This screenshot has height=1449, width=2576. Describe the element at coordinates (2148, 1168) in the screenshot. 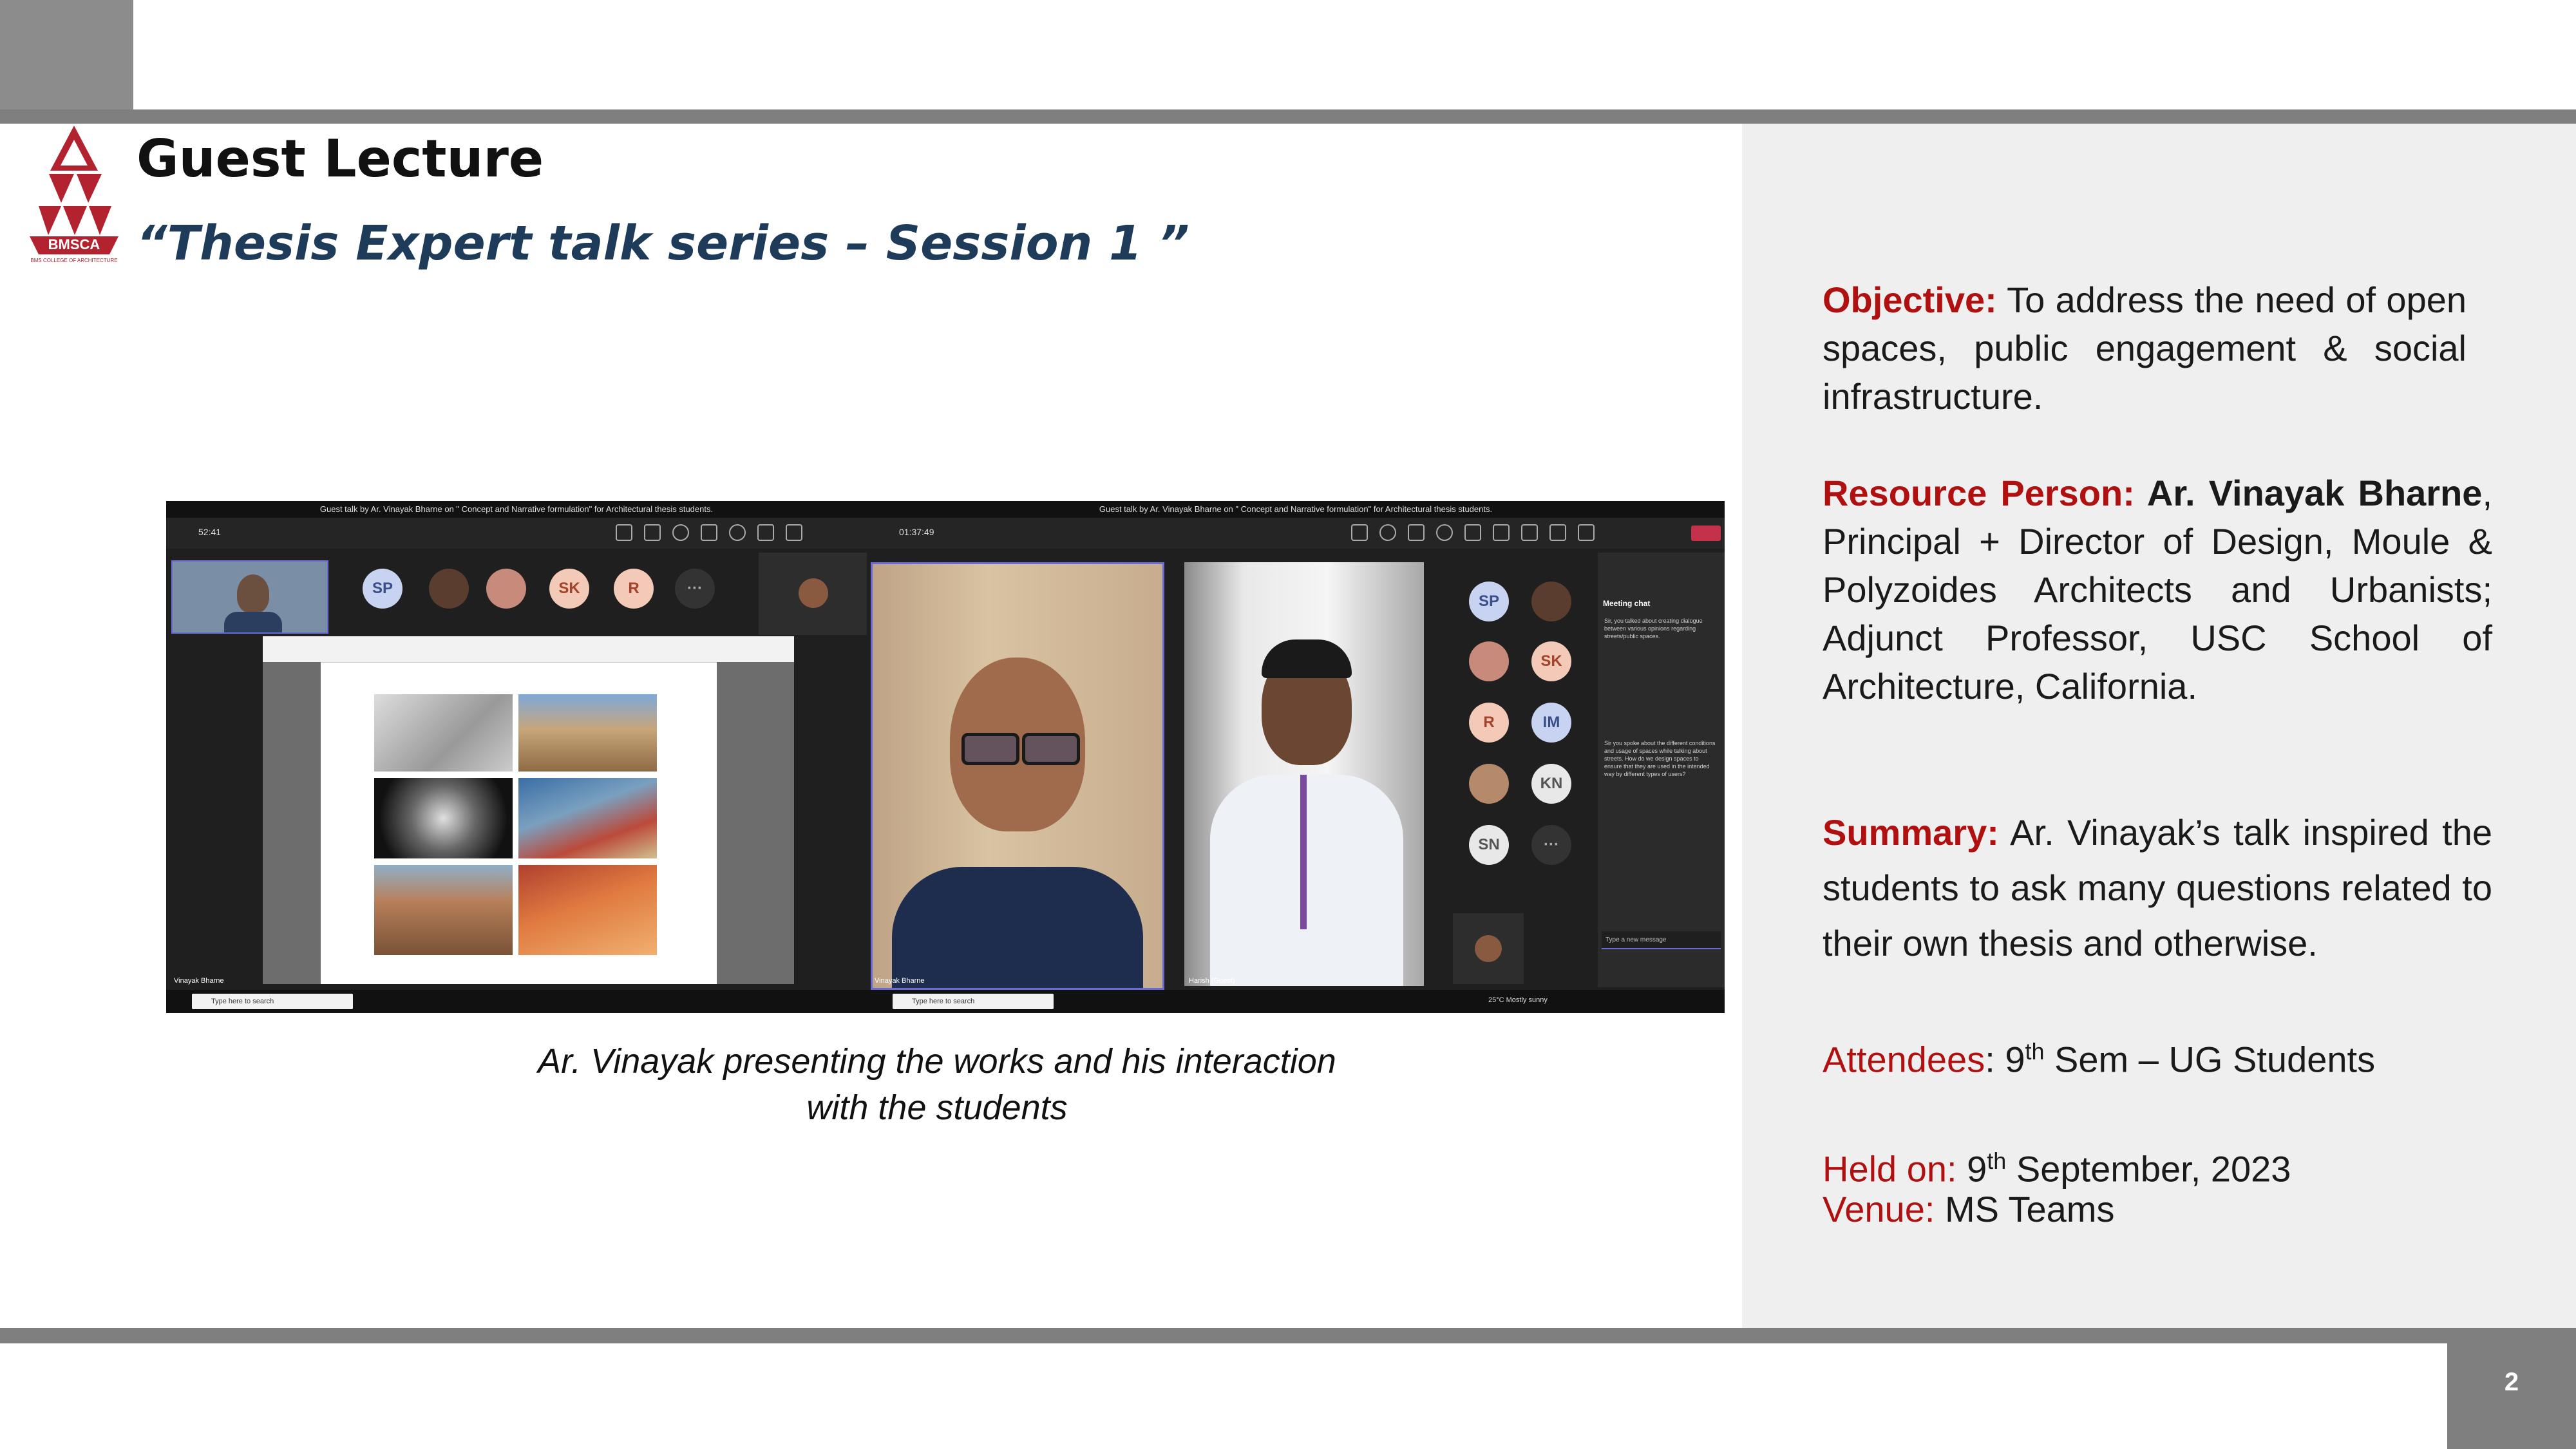

I see `held-post: September, 2023` at that location.